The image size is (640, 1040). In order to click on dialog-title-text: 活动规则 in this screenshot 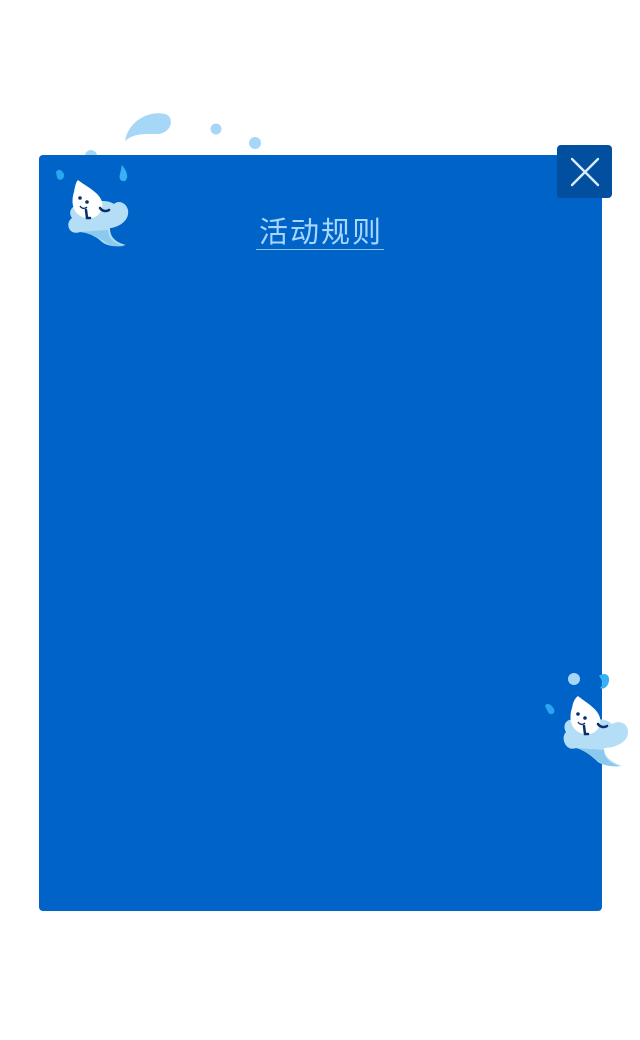, I will do `click(319, 232)`.